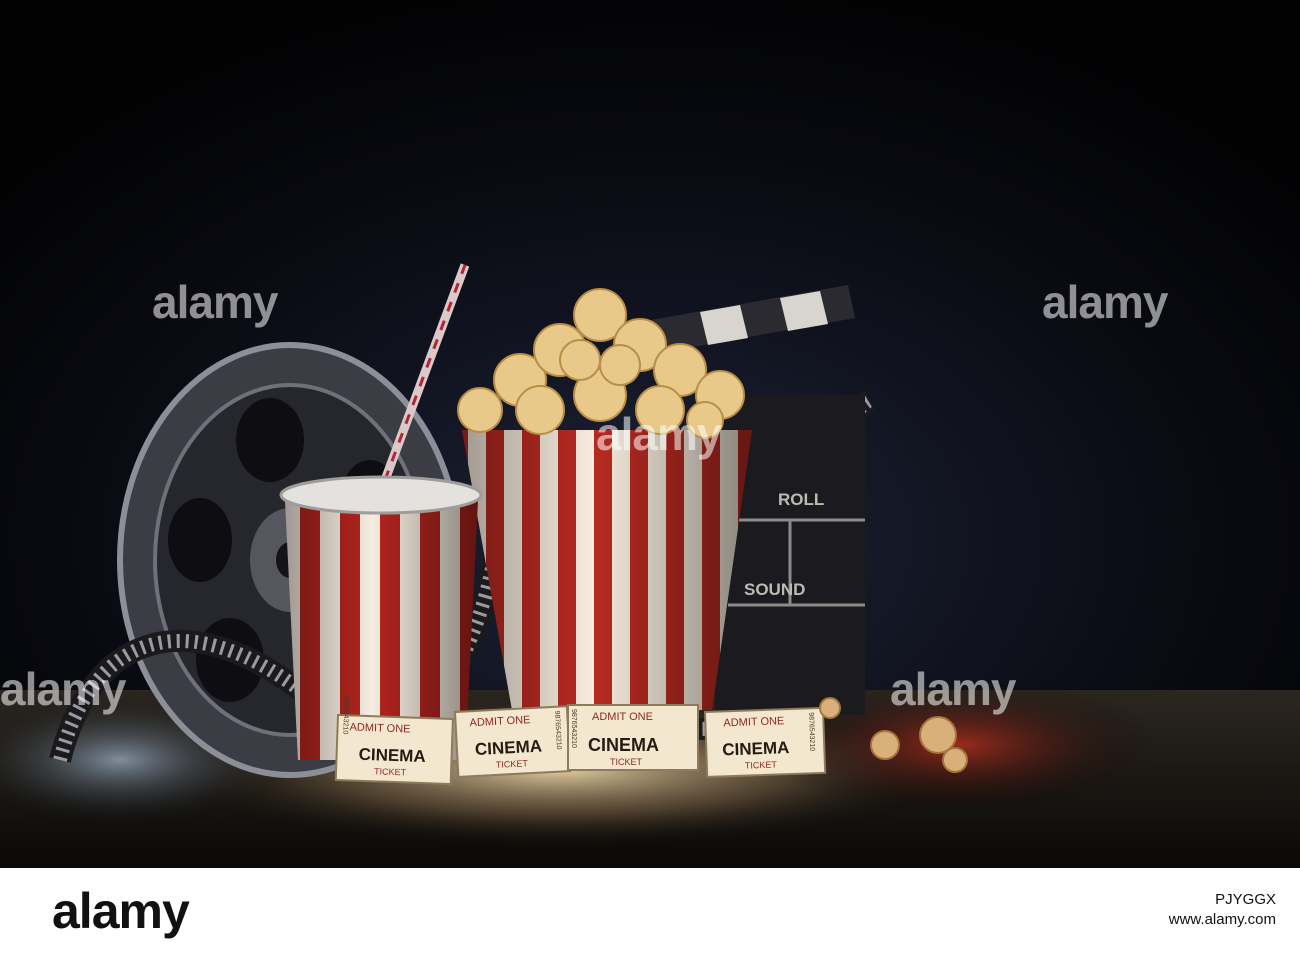  What do you see at coordinates (1245, 899) in the screenshot?
I see `footer-image-id: PJYGGX` at bounding box center [1245, 899].